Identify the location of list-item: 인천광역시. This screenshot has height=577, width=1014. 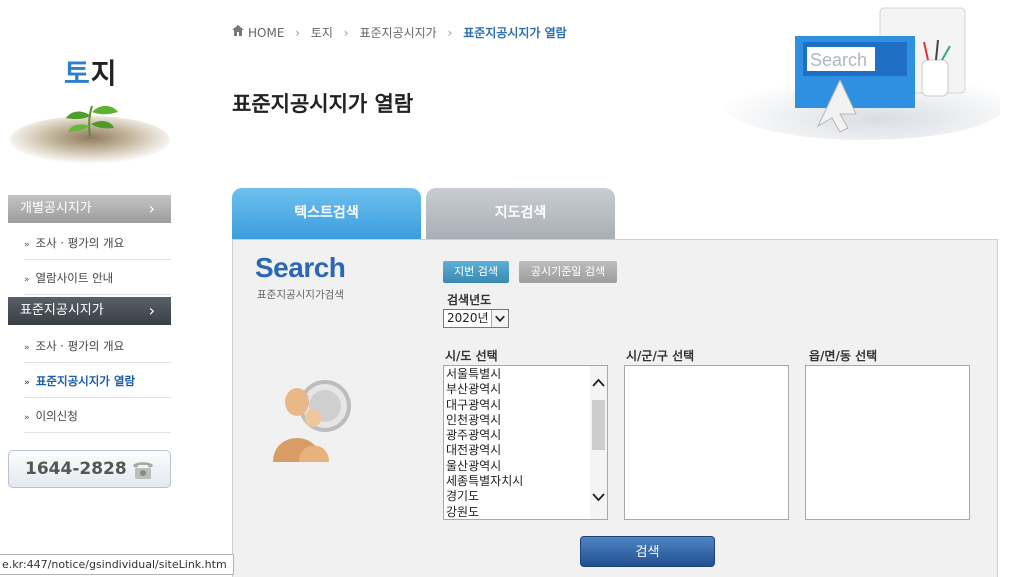
(519, 420).